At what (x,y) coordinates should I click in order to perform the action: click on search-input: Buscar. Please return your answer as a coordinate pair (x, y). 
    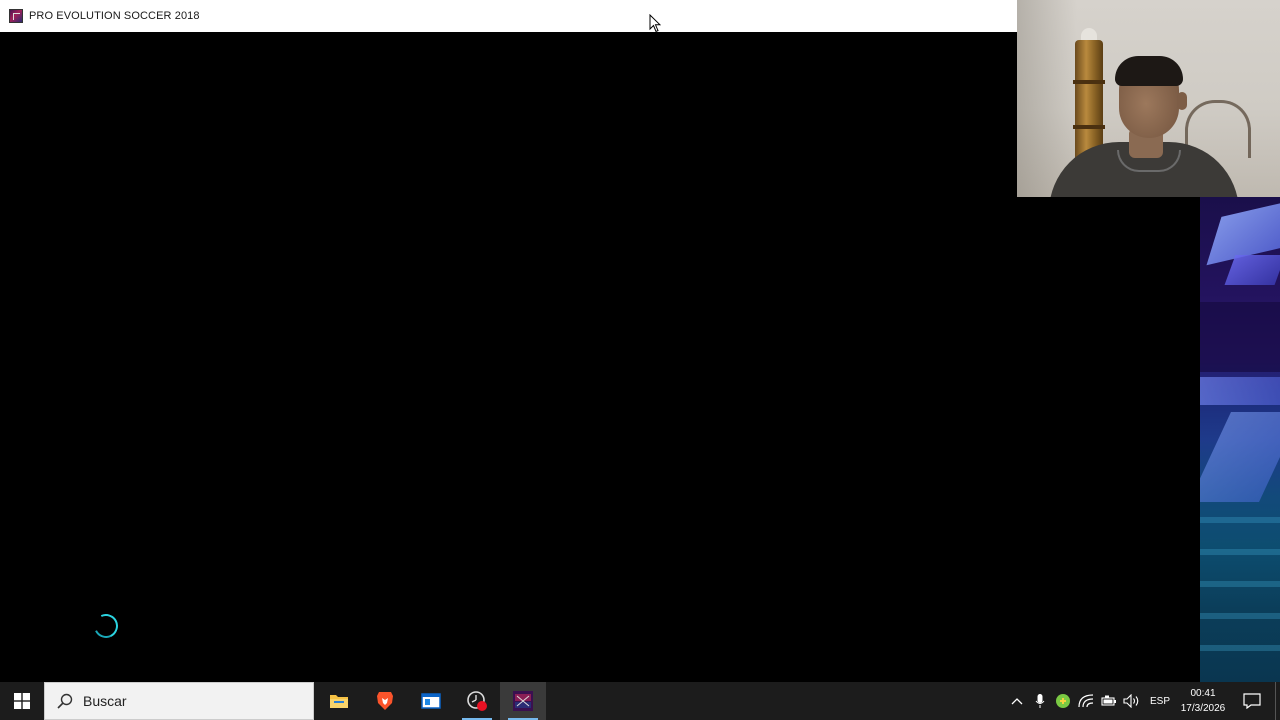
    Looking at the image, I should click on (105, 701).